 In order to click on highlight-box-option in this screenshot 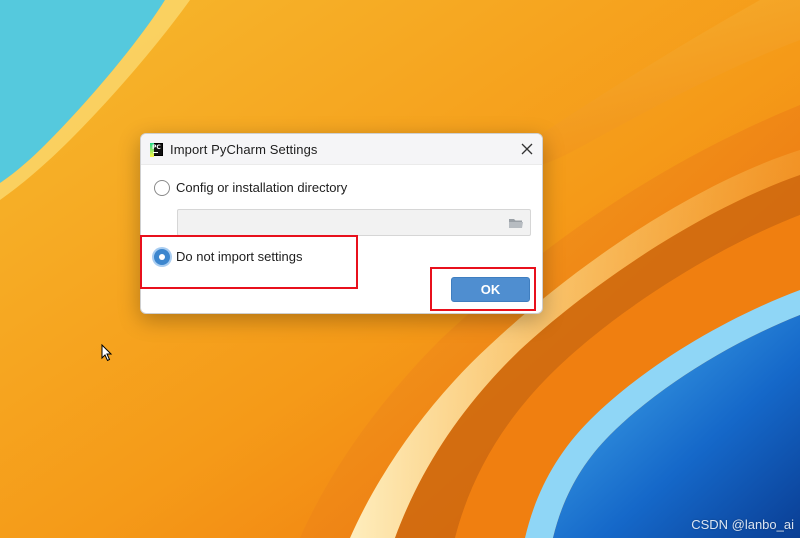, I will do `click(249, 262)`.